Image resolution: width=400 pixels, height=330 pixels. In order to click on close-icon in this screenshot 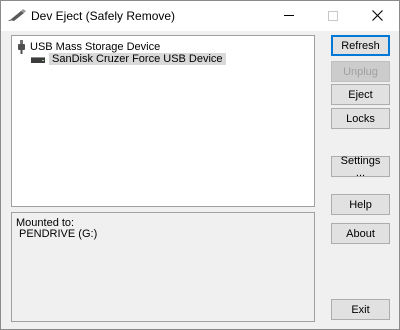, I will do `click(377, 15)`.